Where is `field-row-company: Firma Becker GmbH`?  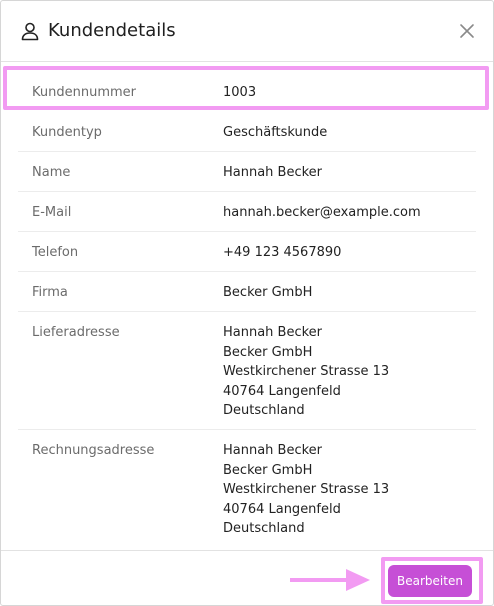
field-row-company: Firma Becker GmbH is located at coordinates (247, 292).